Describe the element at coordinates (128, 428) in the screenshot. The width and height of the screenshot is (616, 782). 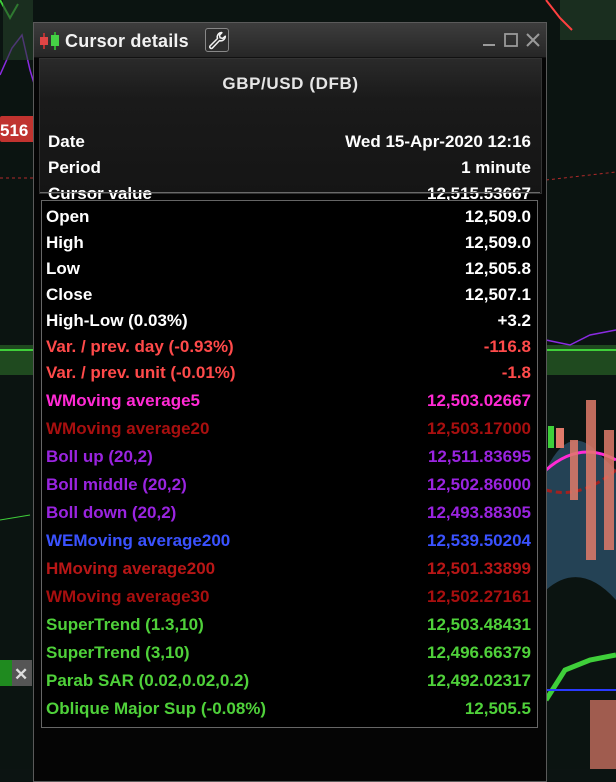
I see `row-label: WMoving average20` at that location.